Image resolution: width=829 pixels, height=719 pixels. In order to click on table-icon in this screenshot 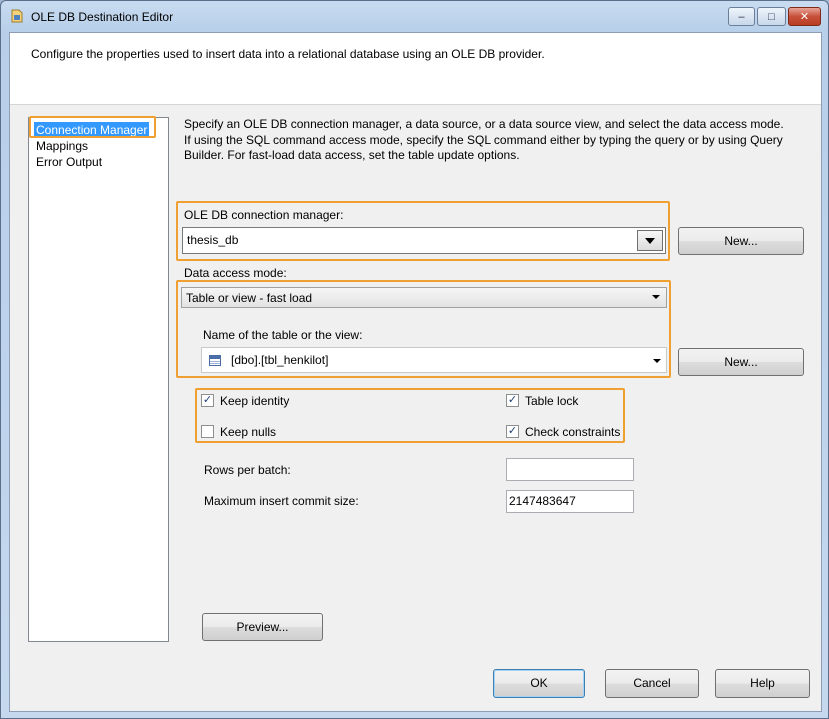, I will do `click(215, 360)`.